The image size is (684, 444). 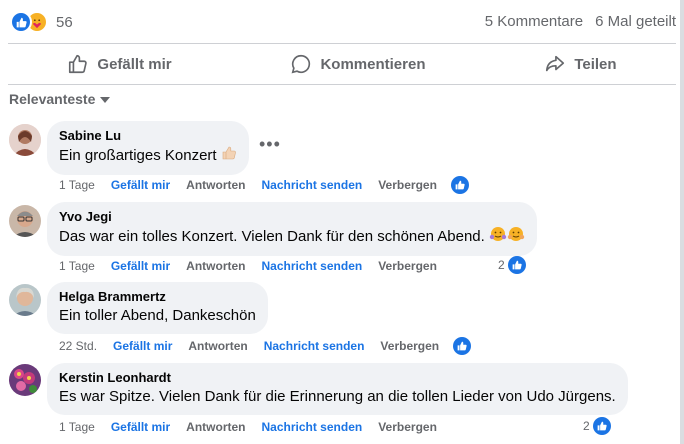 I want to click on comment-button: Kommentieren, so click(x=357, y=64).